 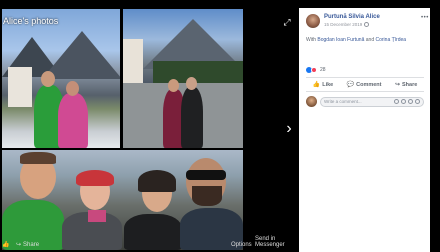 What do you see at coordinates (206, 175) in the screenshot?
I see `sunglasses-shape` at bounding box center [206, 175].